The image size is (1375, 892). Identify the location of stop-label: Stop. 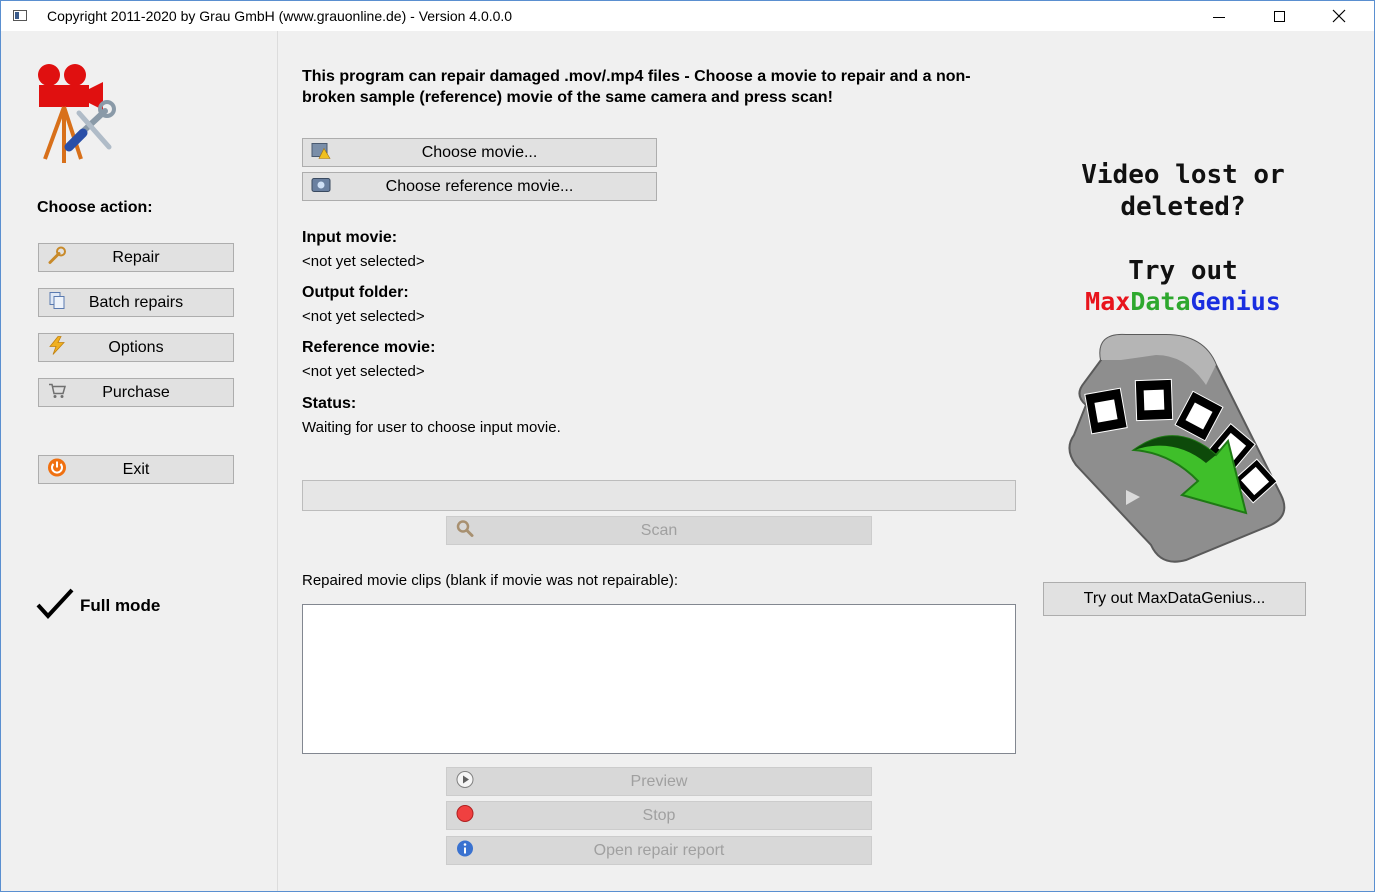
(659, 815).